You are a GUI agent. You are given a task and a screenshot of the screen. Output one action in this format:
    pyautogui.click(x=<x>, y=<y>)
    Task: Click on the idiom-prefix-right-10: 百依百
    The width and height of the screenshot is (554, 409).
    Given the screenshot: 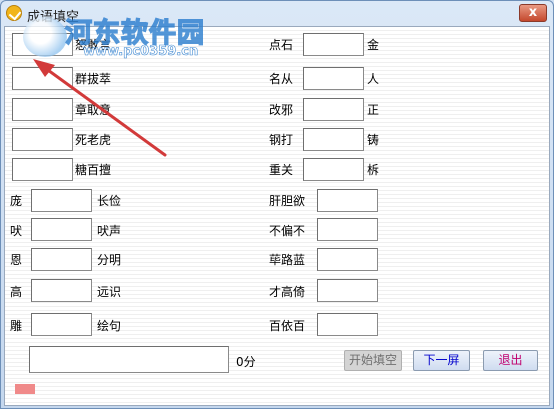 What is the action you would take?
    pyautogui.click(x=287, y=326)
    